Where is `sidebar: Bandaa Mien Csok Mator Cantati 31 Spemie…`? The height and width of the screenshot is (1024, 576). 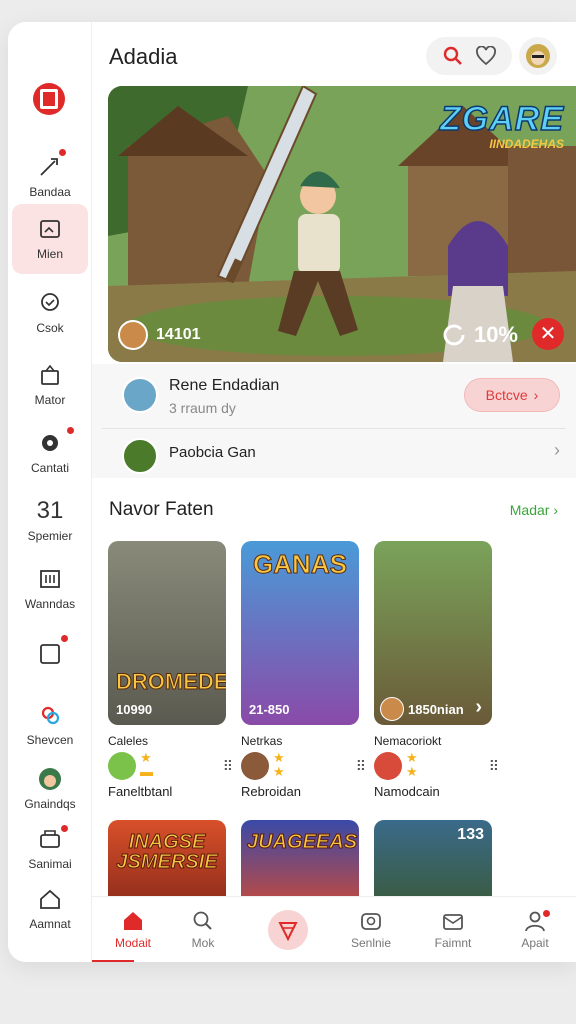
sidebar: Bandaa Mien Csok Mator Cantati 31 Spemie… is located at coordinates (50, 492).